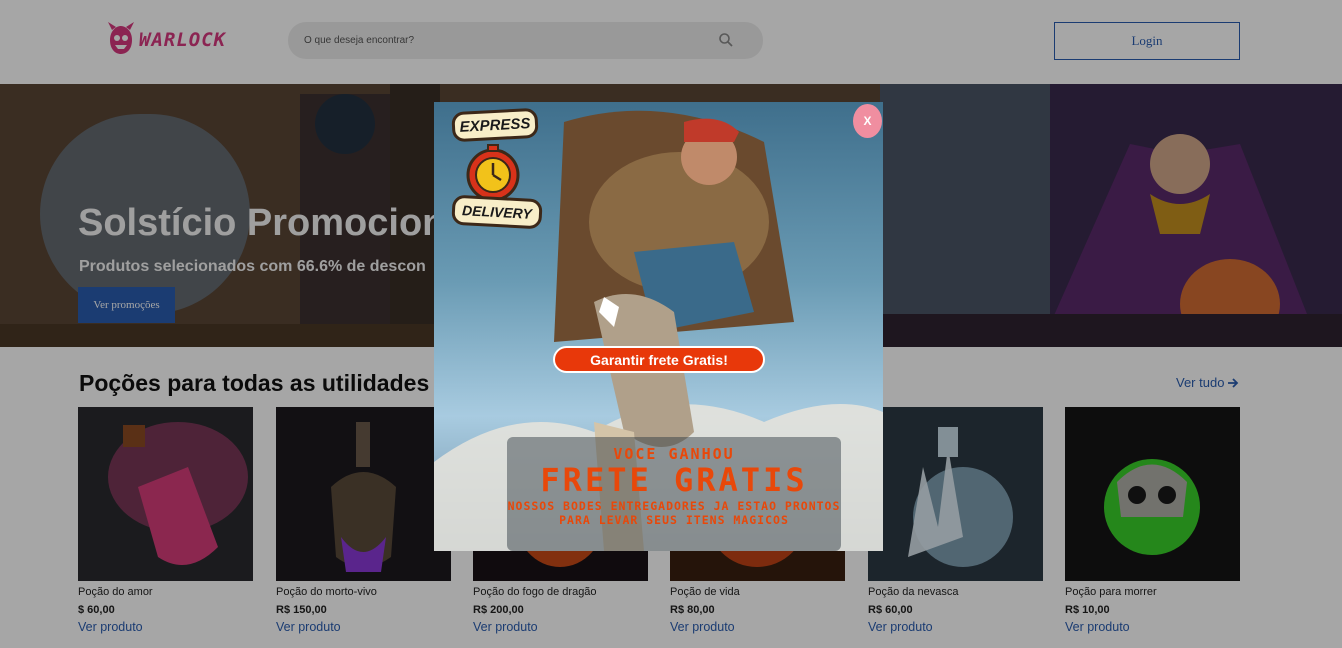  I want to click on stopwatch-icon, so click(493, 173).